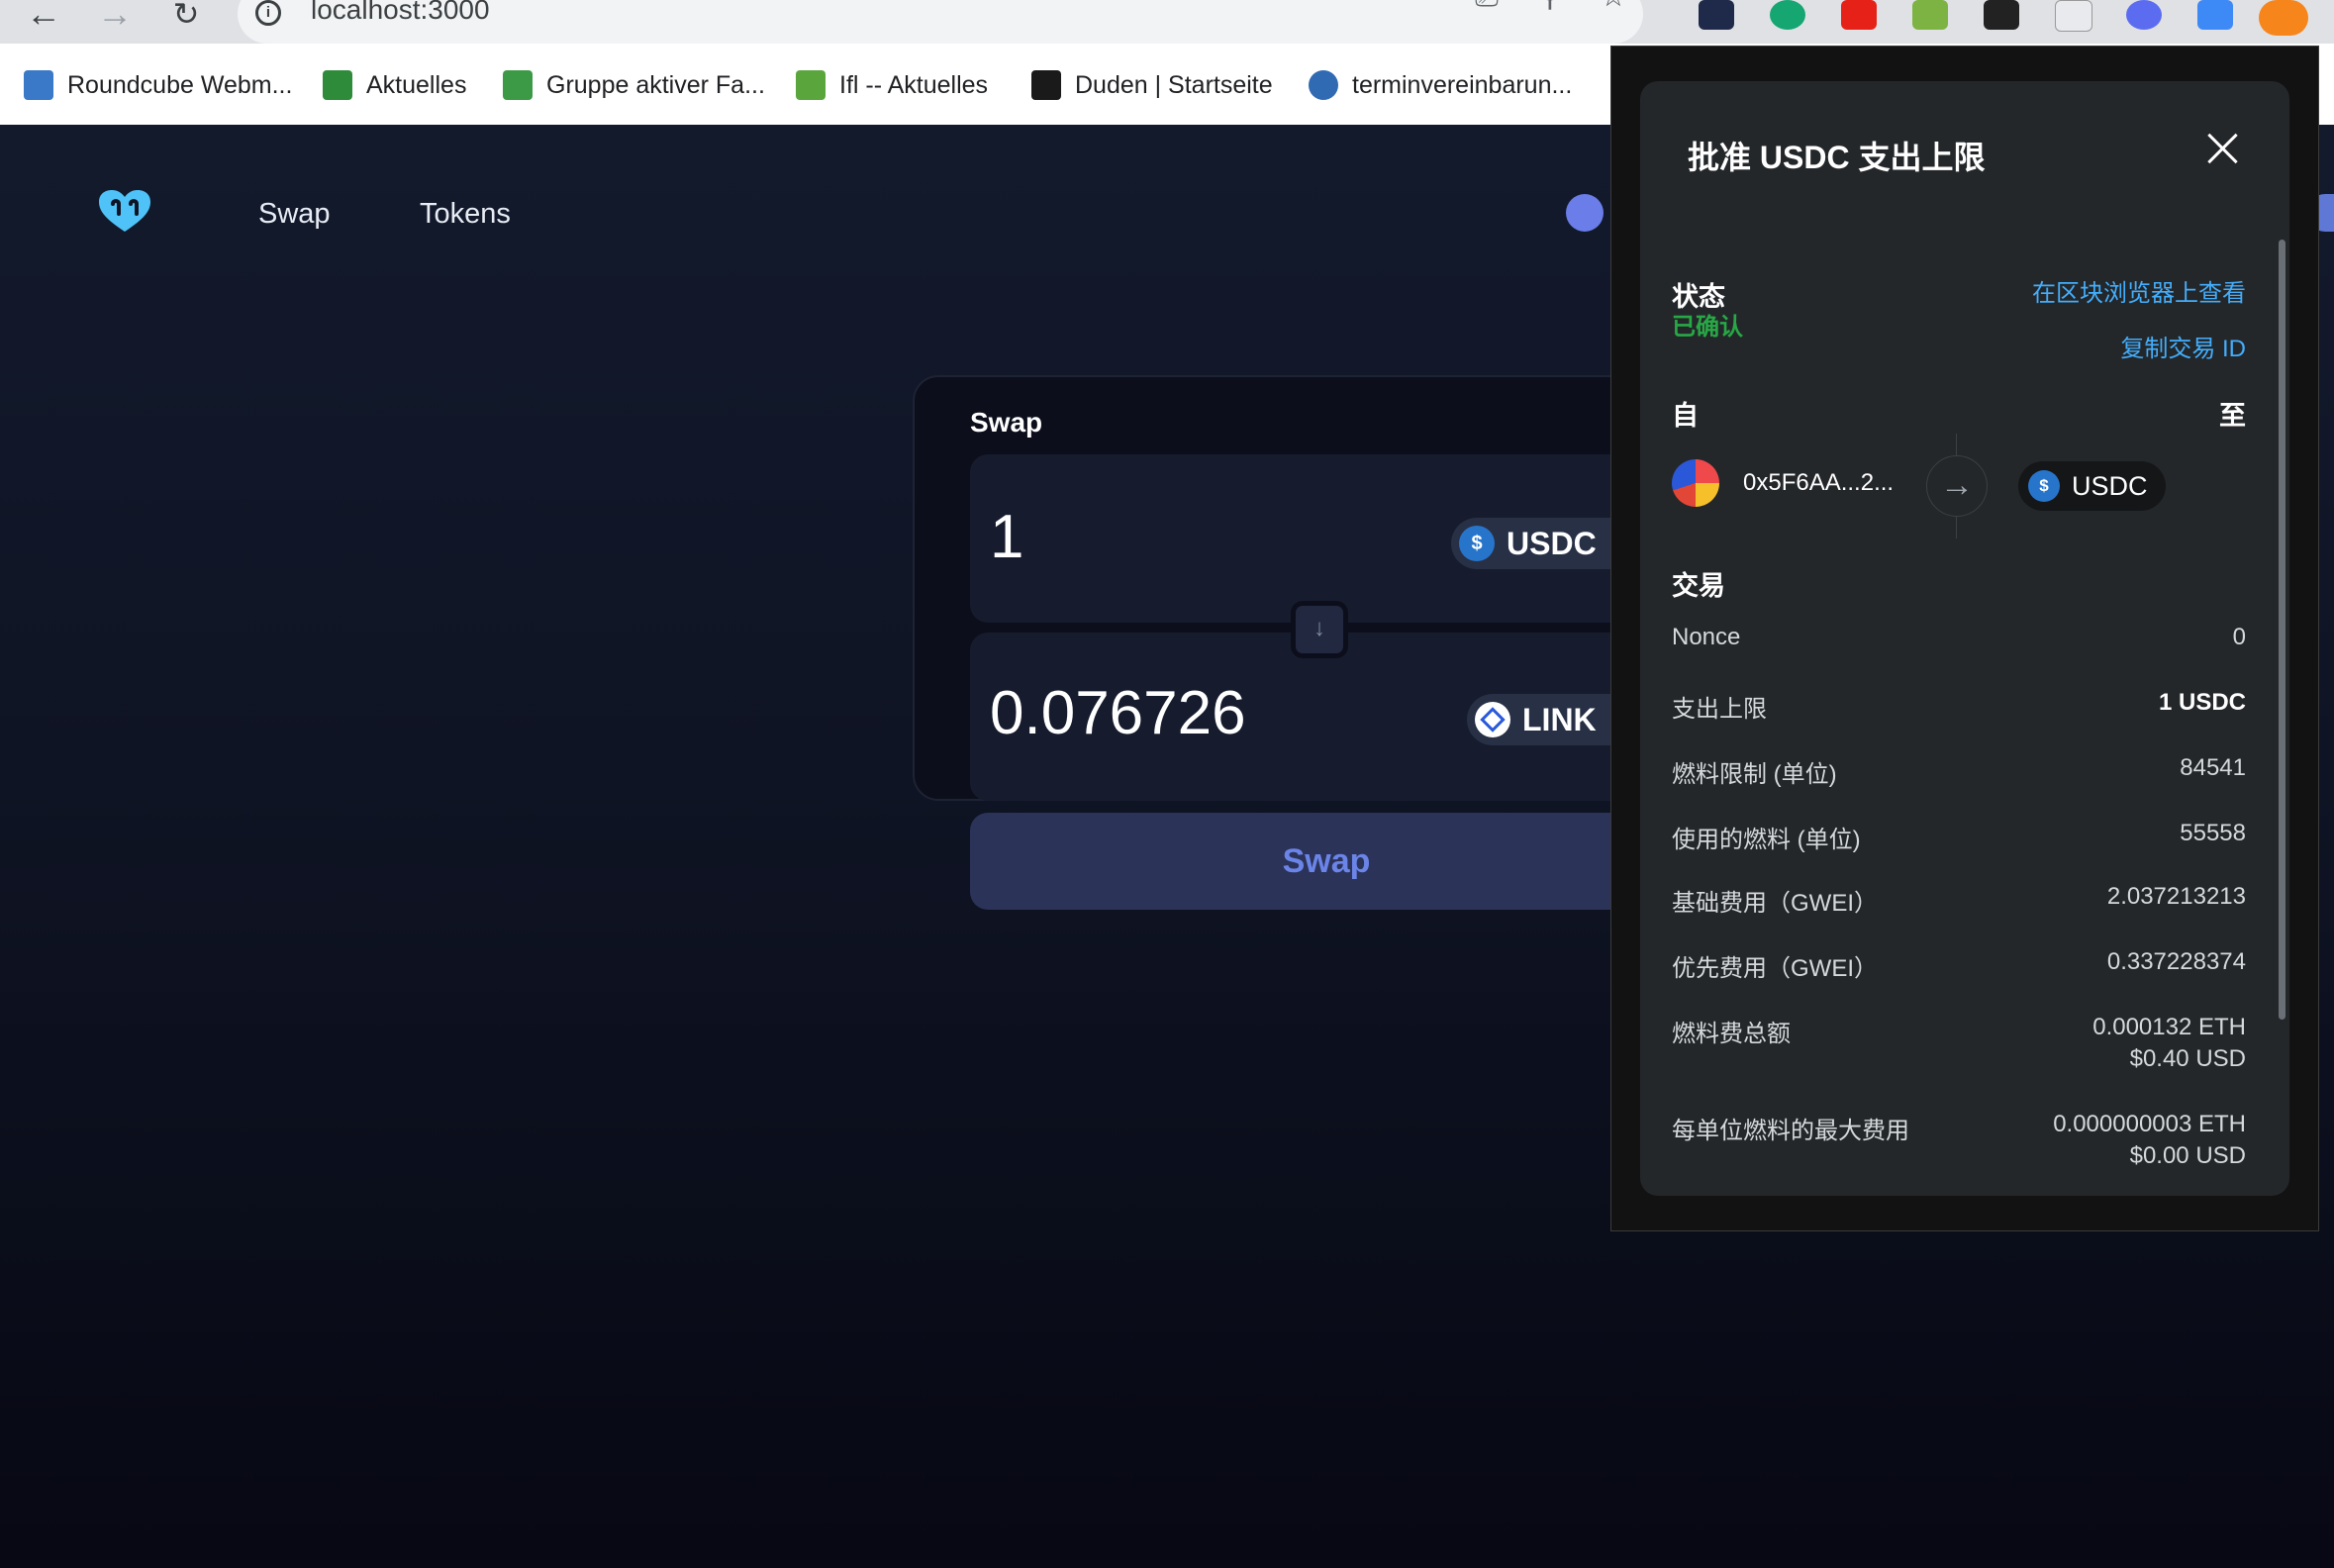 This screenshot has width=2334, height=1568. Describe the element at coordinates (518, 85) in the screenshot. I see `lmu-icon` at that location.